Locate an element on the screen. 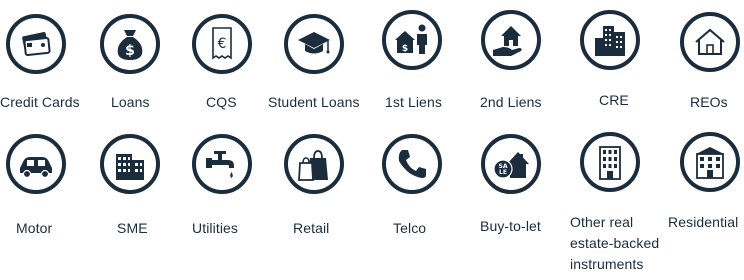 This screenshot has width=744, height=280. money-bag-icon: $ is located at coordinates (130, 44).